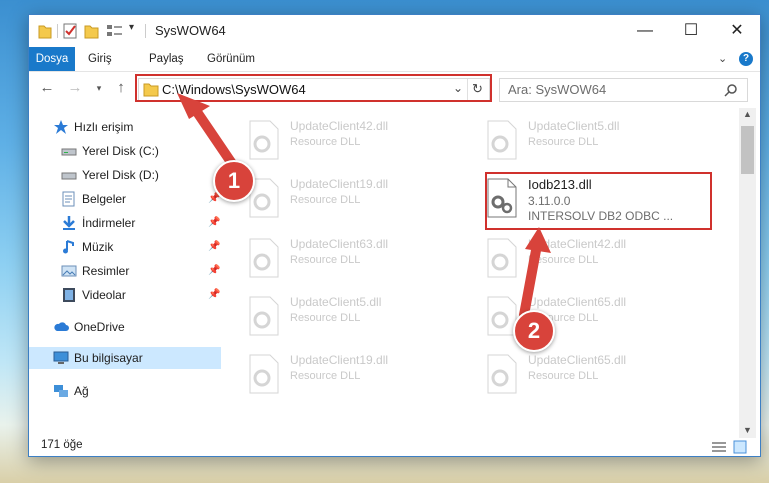  What do you see at coordinates (234, 181) in the screenshot?
I see `step-badge-1: 1` at bounding box center [234, 181].